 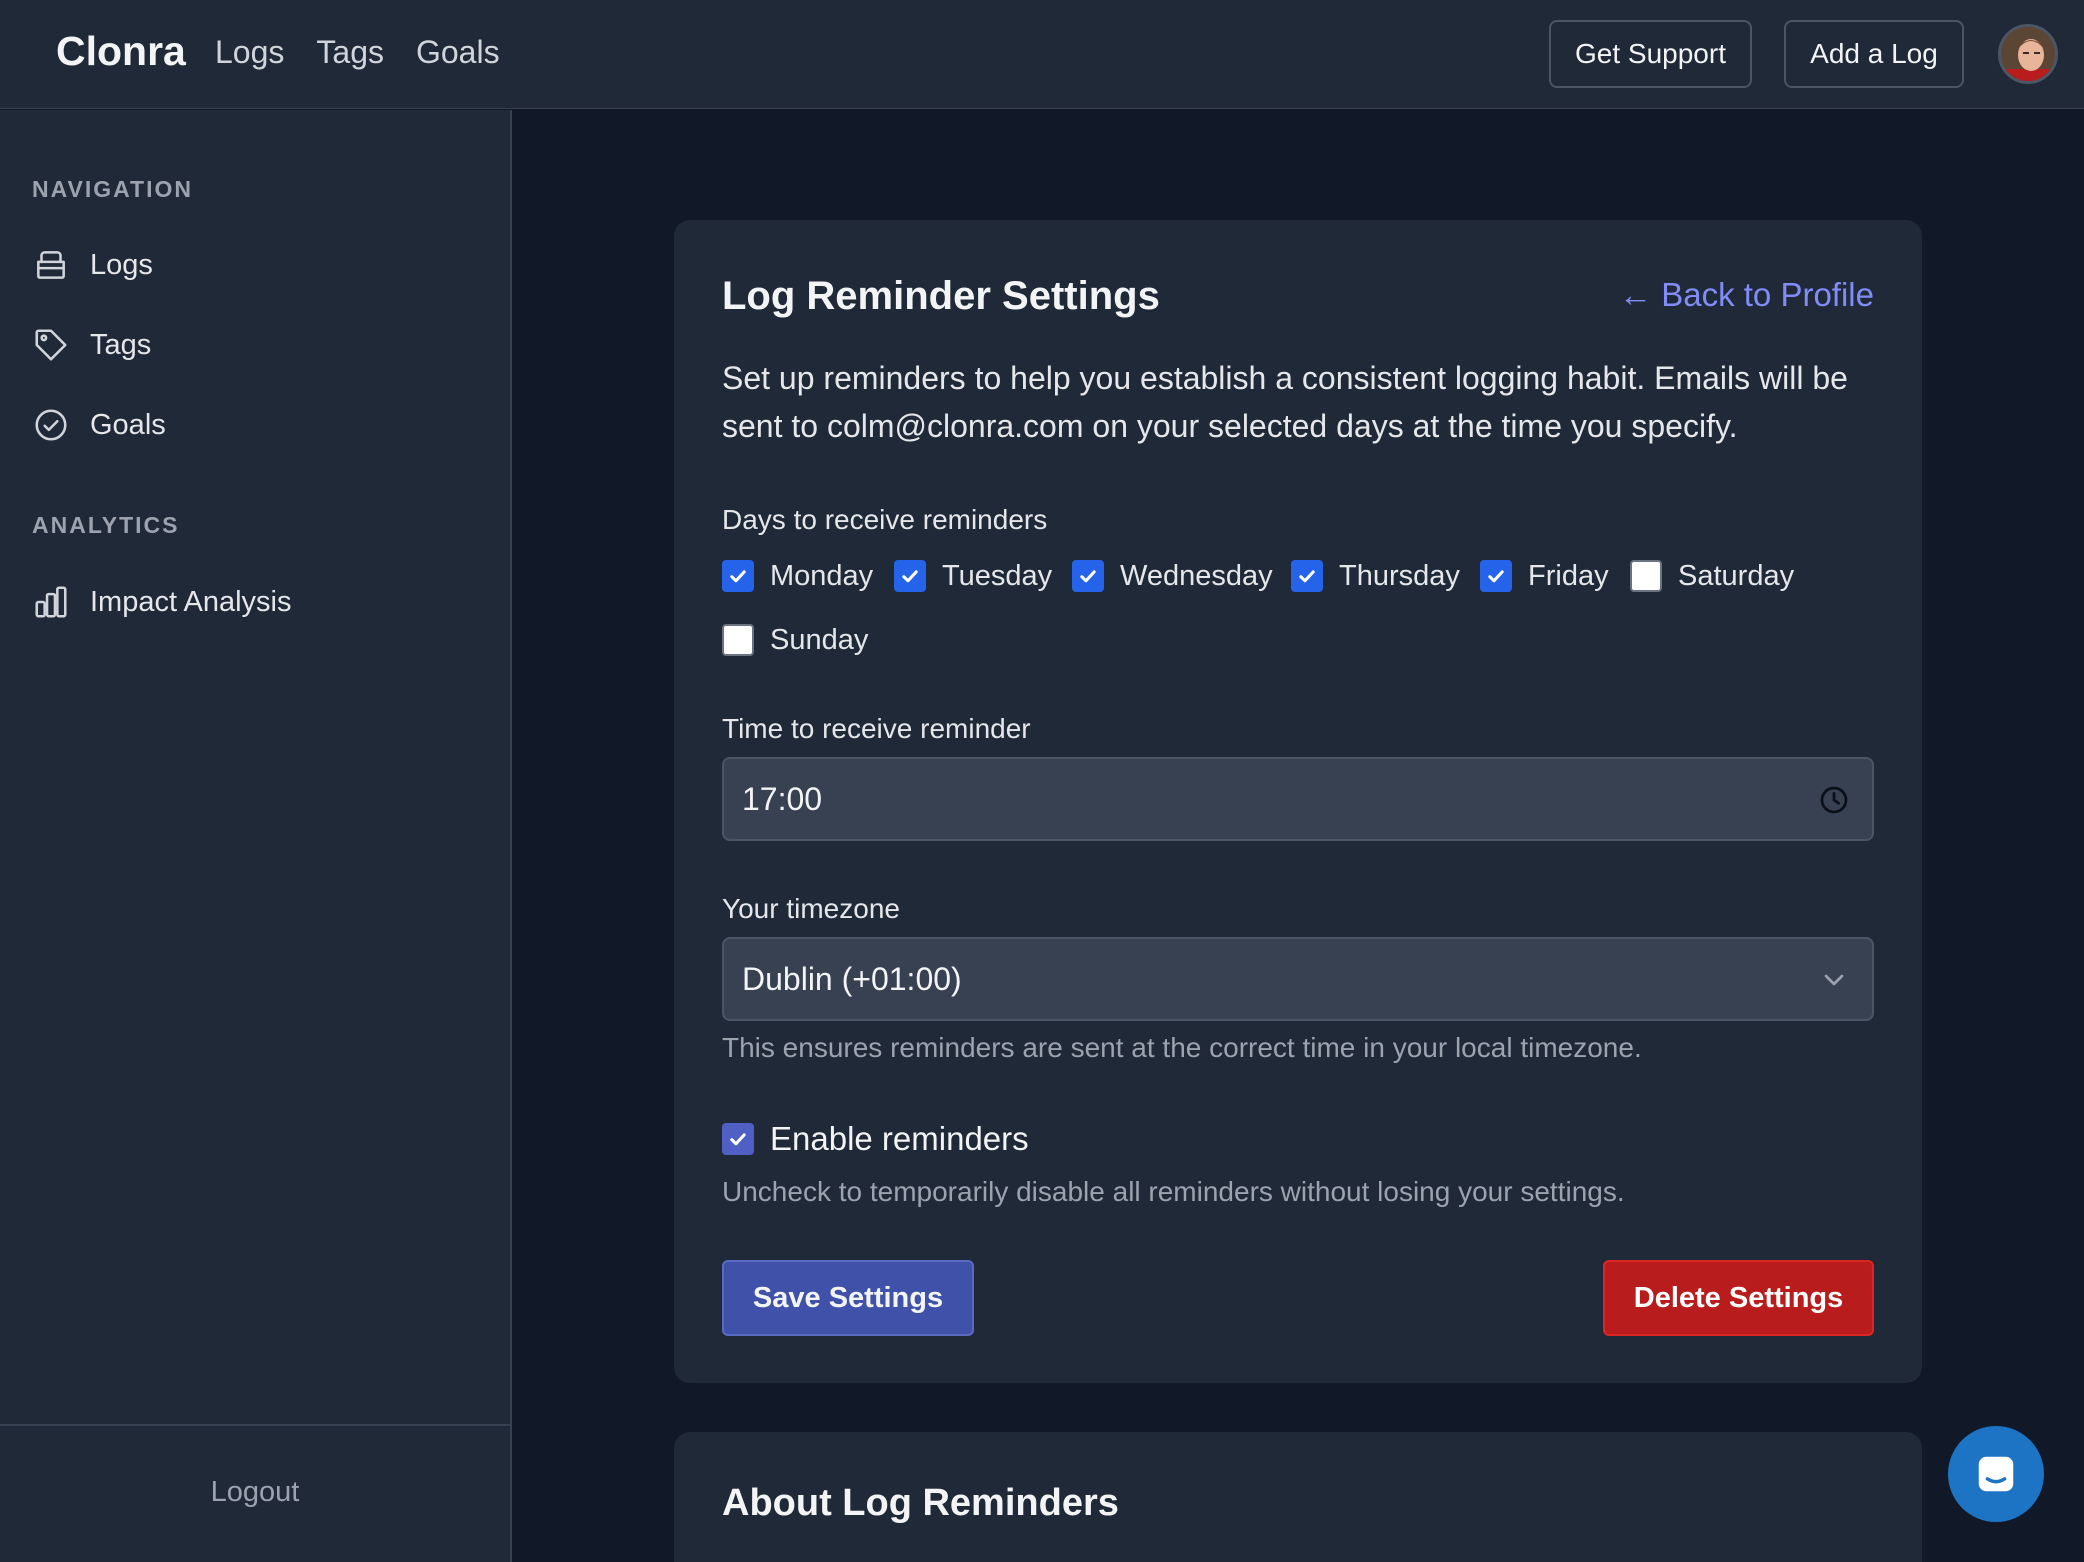 I want to click on day-label: Wednesday, so click(x=1196, y=575).